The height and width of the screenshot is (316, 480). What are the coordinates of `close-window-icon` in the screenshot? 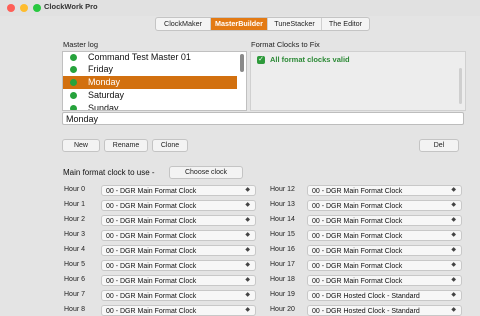 It's located at (11, 8).